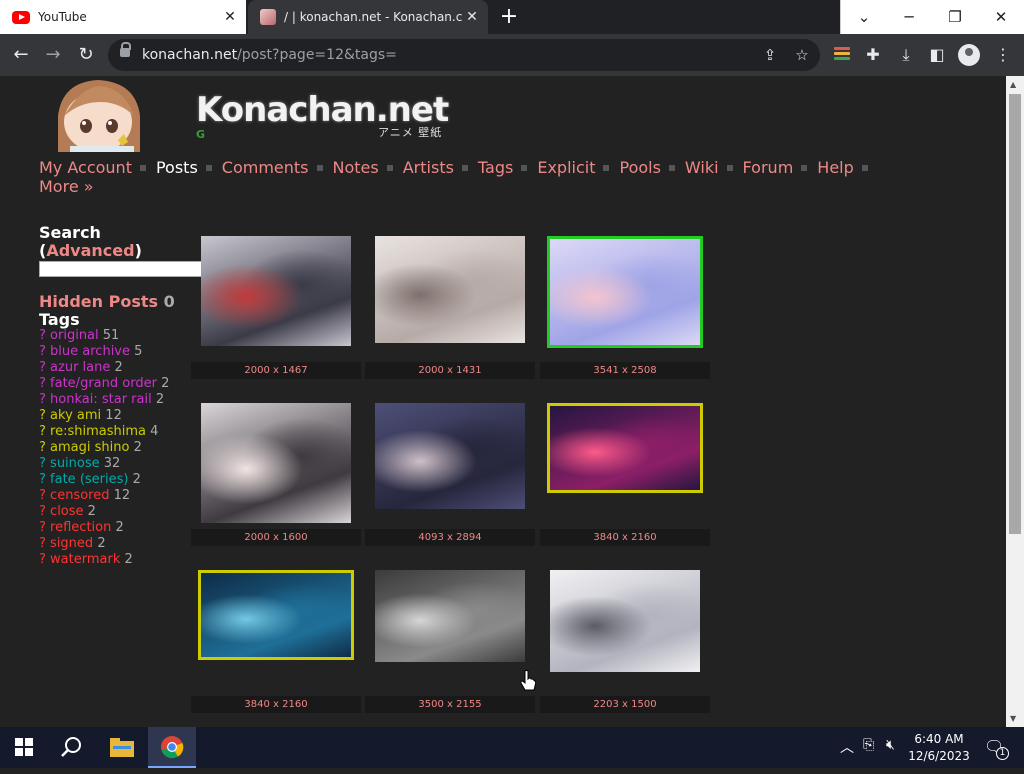 This screenshot has height=774, width=1024. I want to click on tag-name-link: fate/grand order, so click(103, 383).